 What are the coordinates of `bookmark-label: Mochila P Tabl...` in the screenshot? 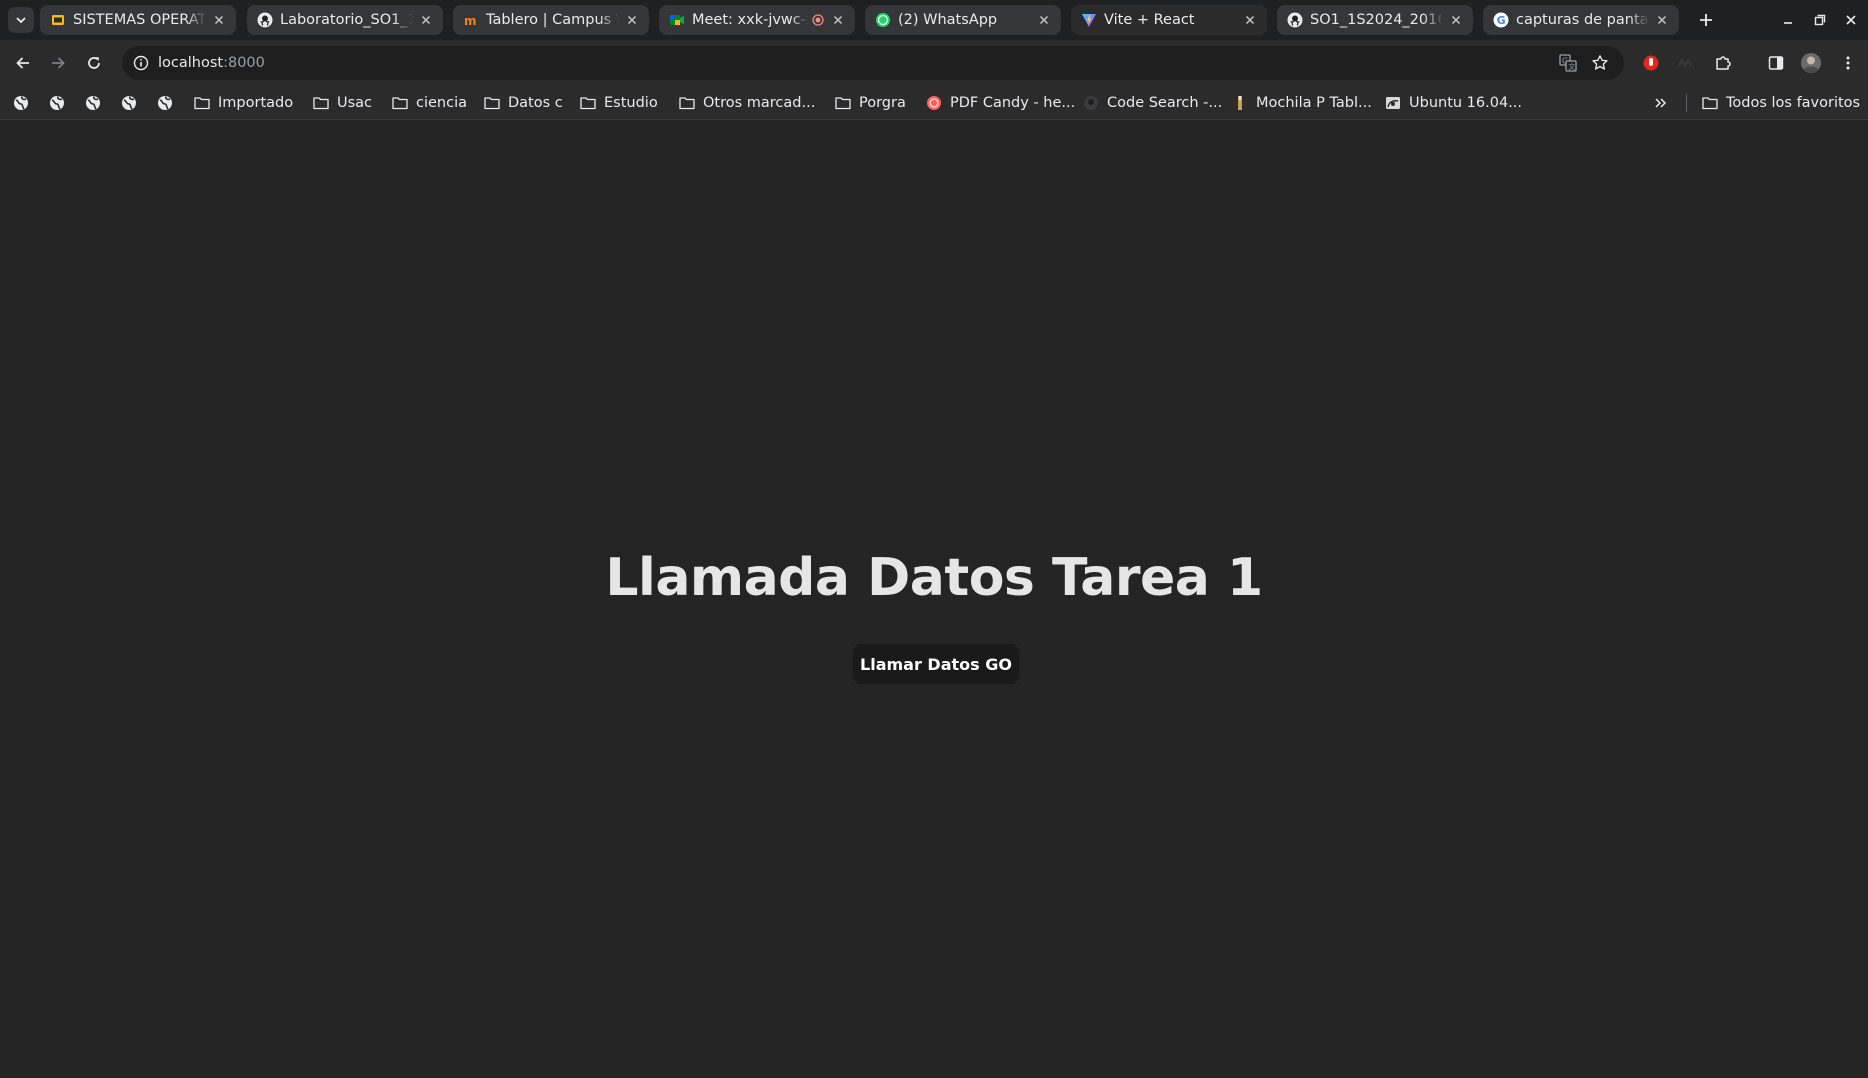 It's located at (1314, 103).